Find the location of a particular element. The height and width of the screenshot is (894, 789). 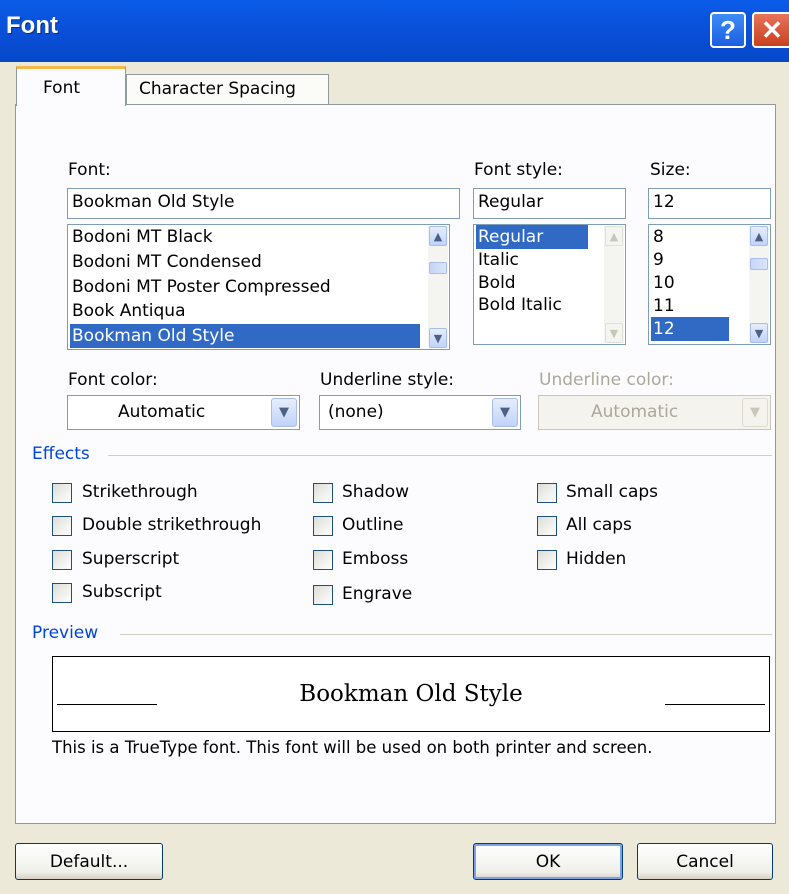

preview-header: Preview is located at coordinates (65, 633).